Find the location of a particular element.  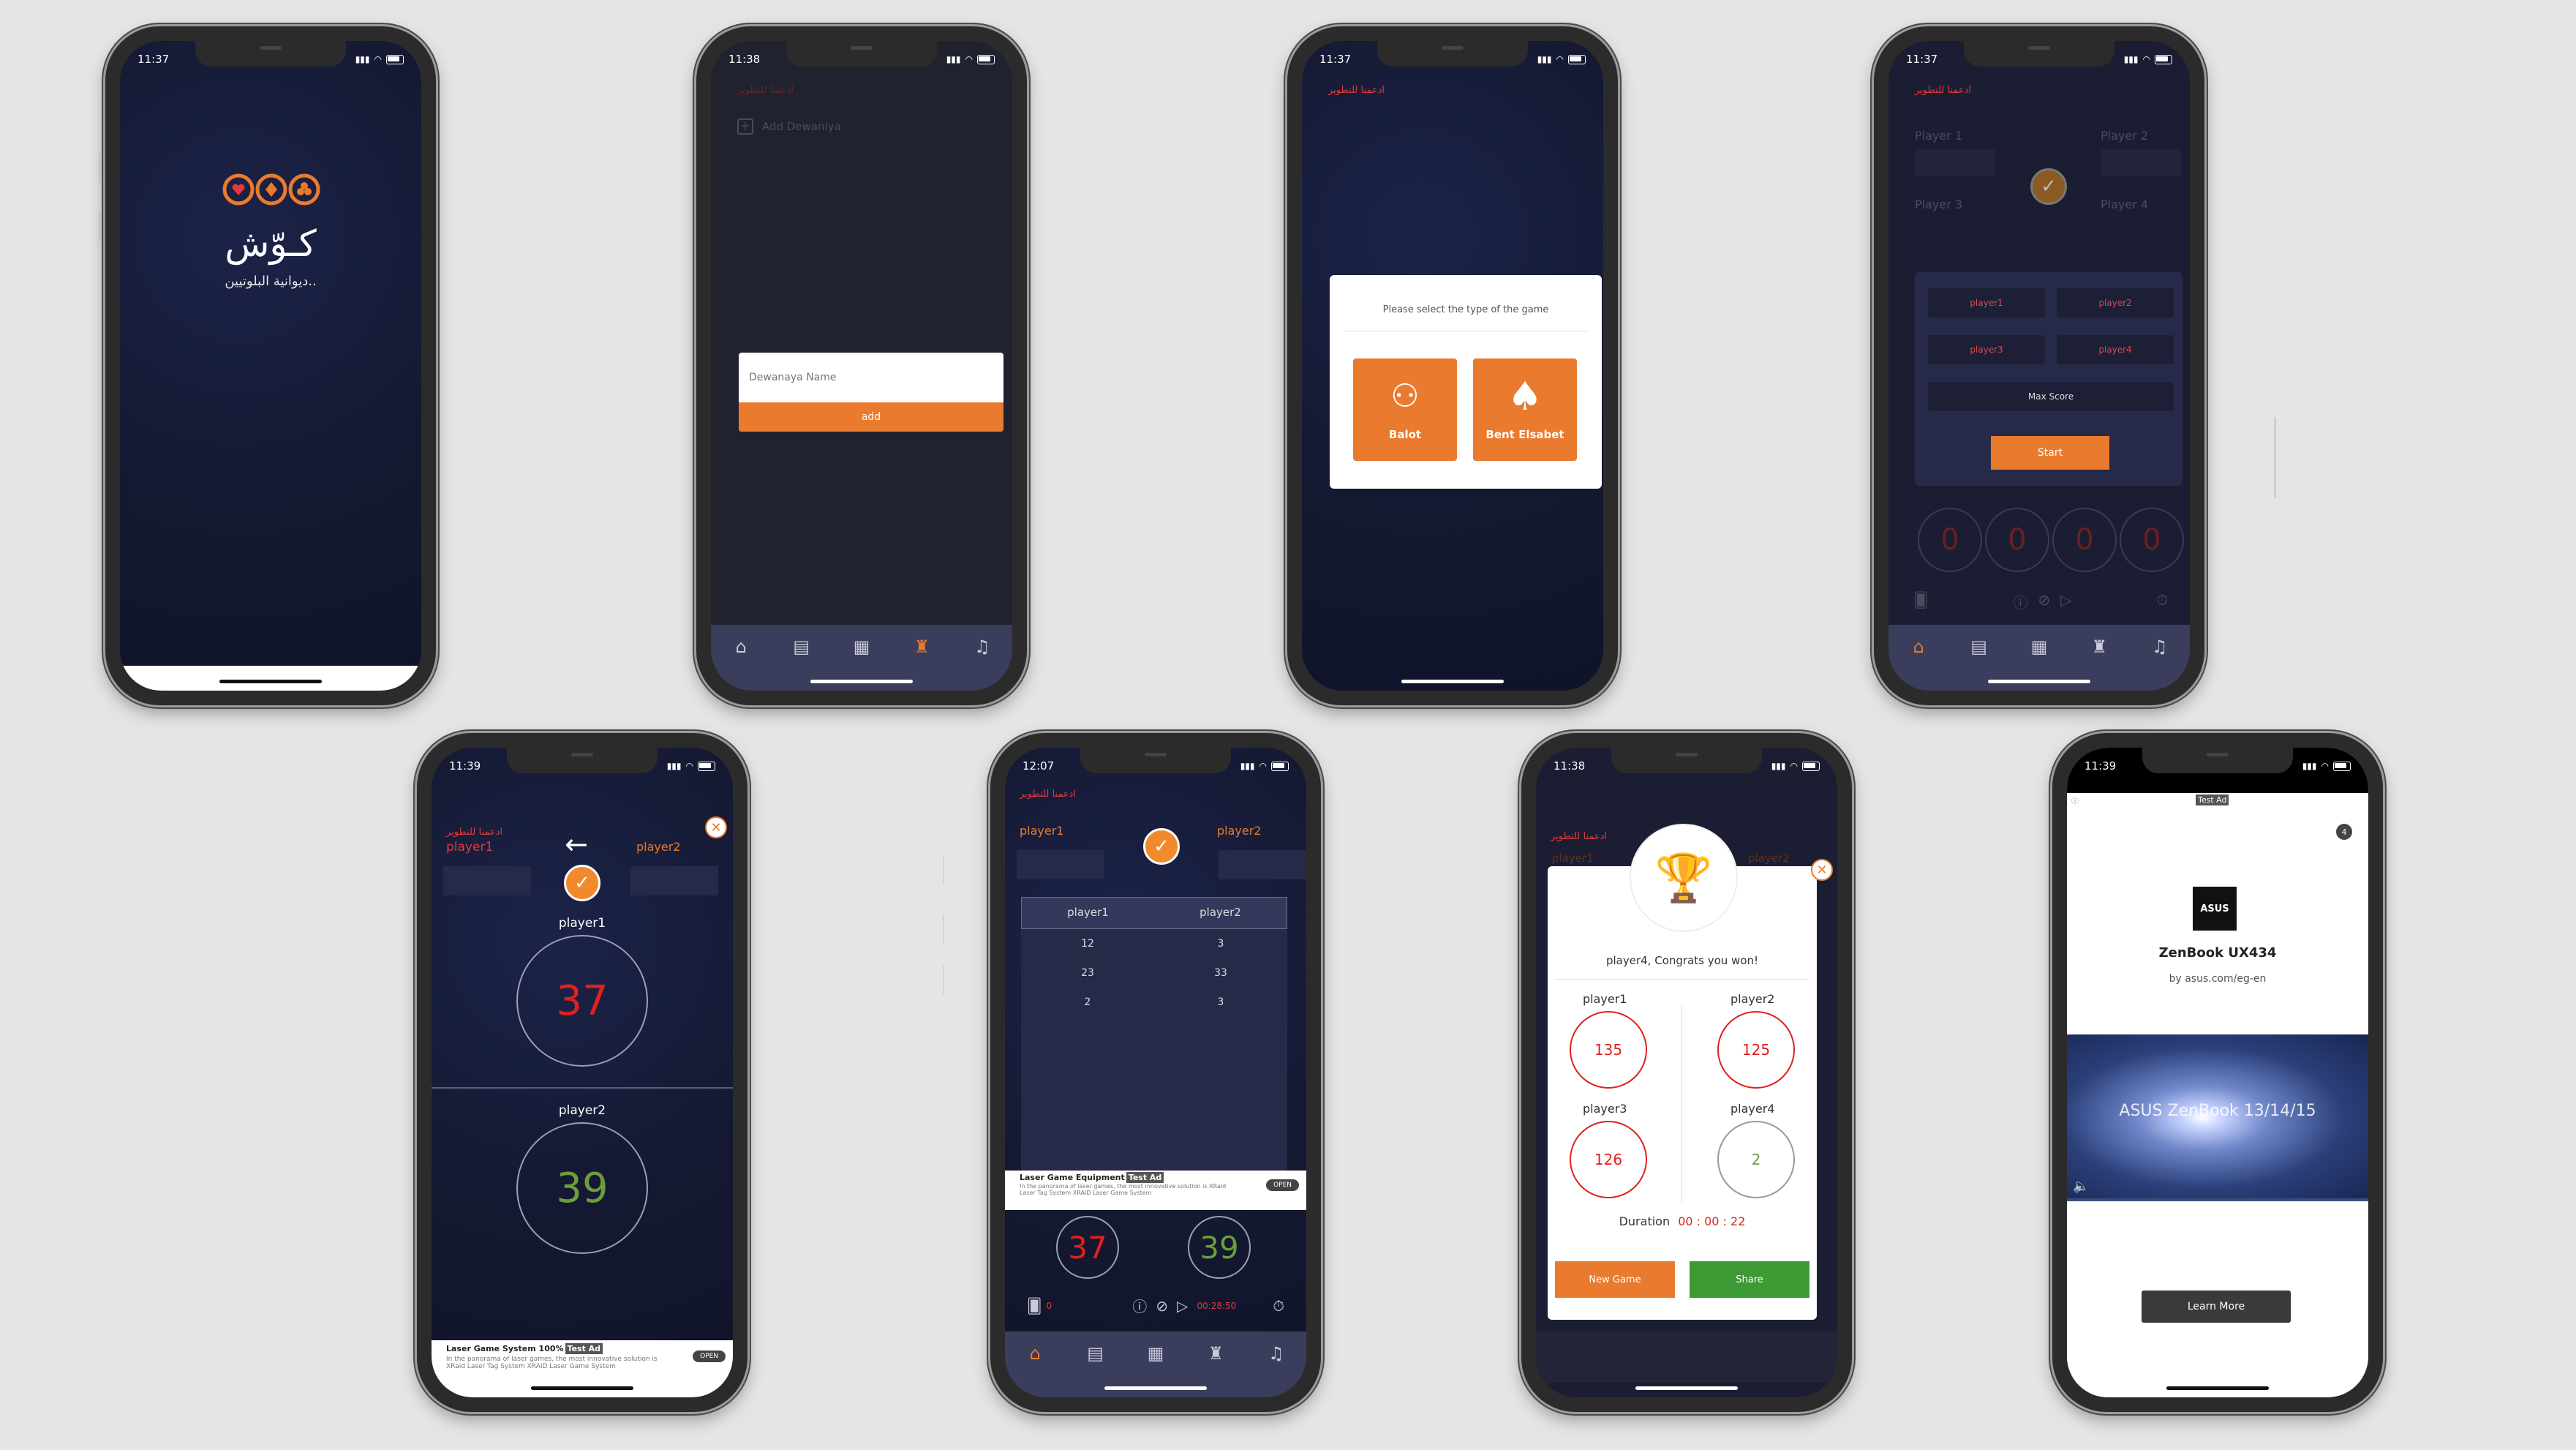

dewaniya-dialog: add is located at coordinates (871, 392).